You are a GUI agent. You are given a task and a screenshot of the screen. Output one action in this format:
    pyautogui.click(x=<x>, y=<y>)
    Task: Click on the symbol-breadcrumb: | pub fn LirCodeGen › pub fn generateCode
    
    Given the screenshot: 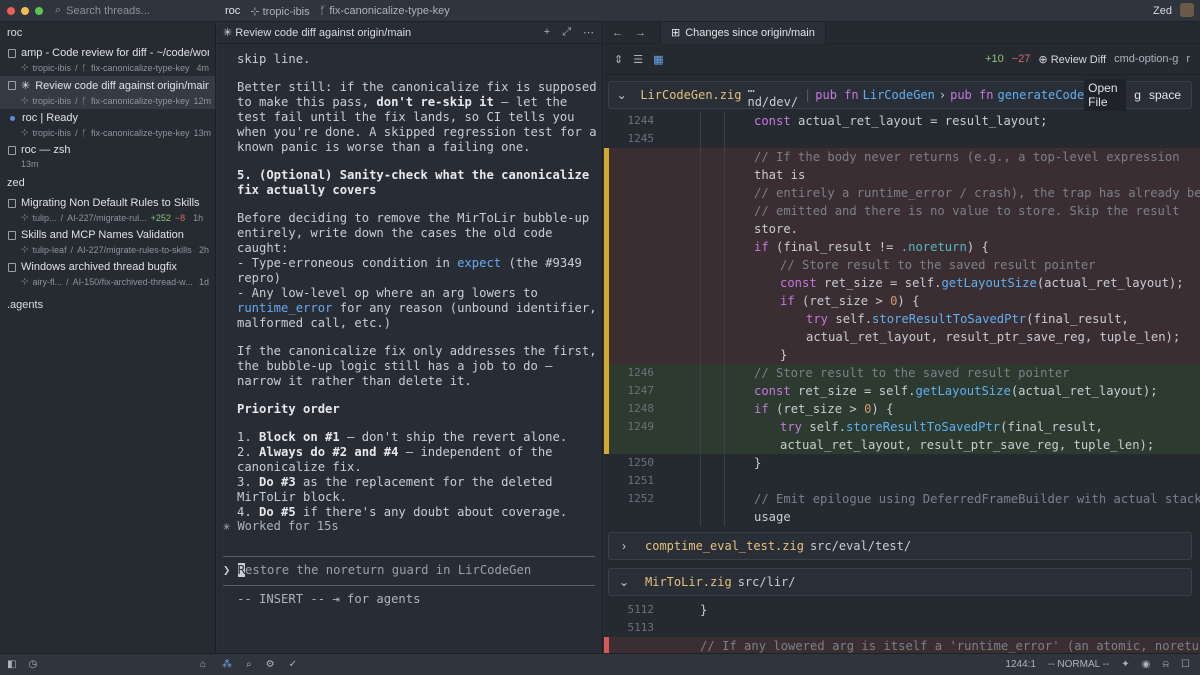 What is the action you would take?
    pyautogui.click(x=944, y=95)
    